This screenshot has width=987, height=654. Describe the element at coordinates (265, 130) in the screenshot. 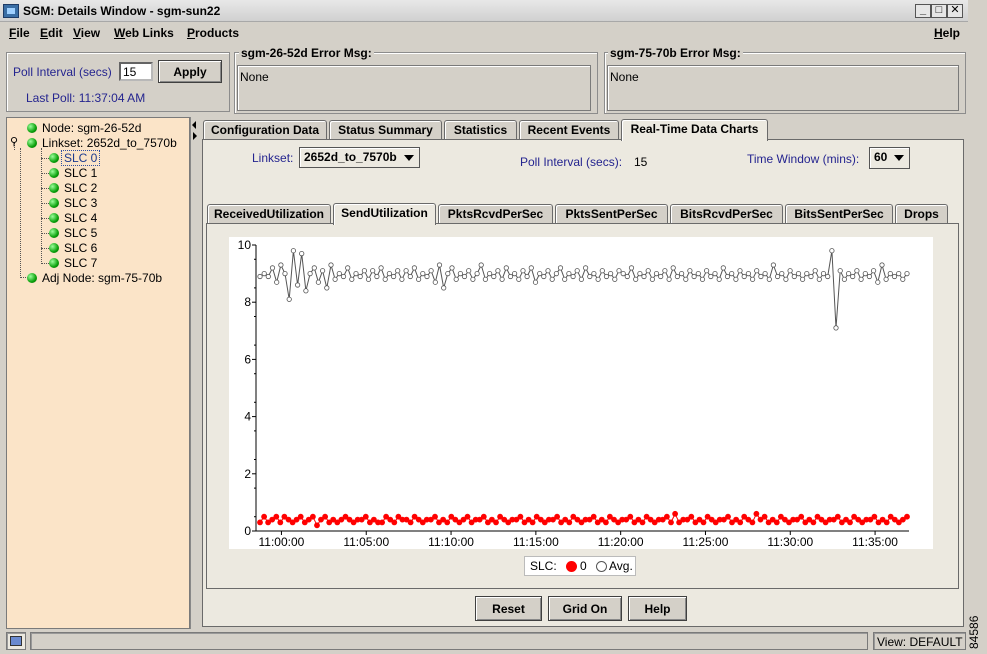

I see `tab-configuration-data: Configuration Data` at that location.